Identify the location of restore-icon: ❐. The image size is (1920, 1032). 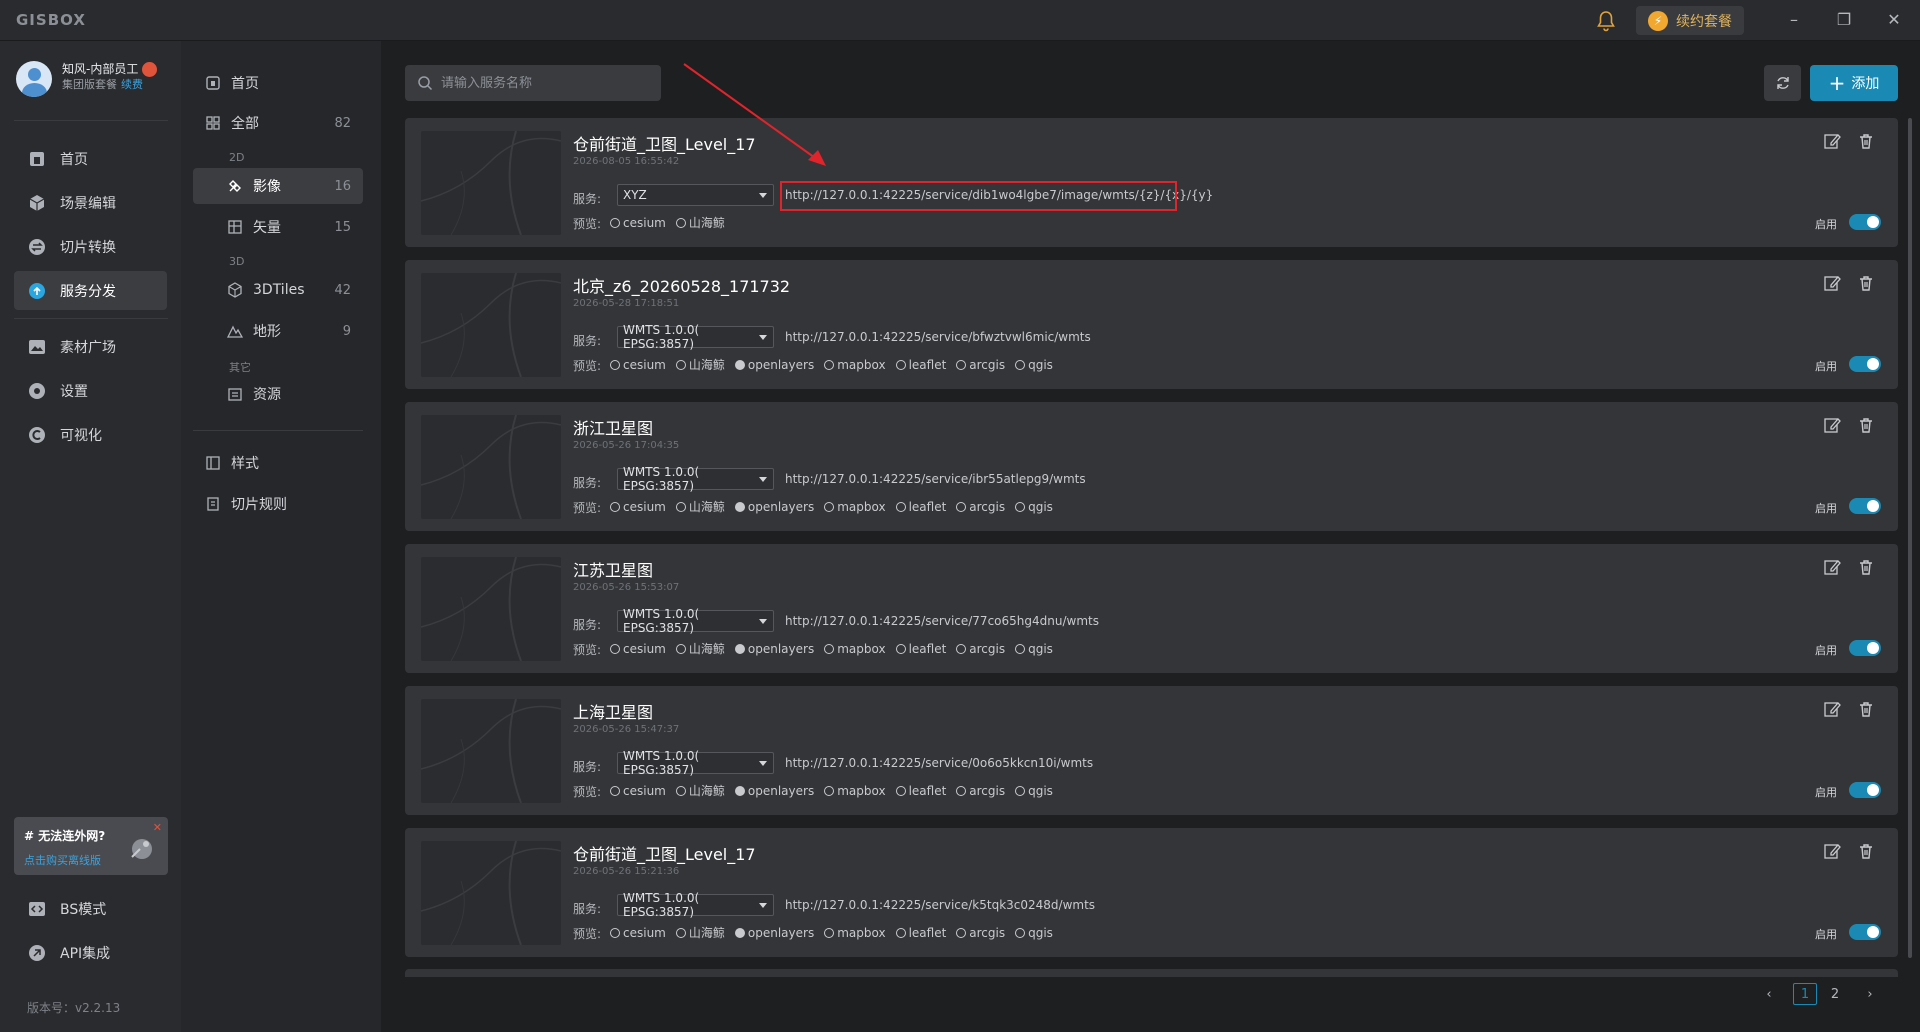
(1844, 20).